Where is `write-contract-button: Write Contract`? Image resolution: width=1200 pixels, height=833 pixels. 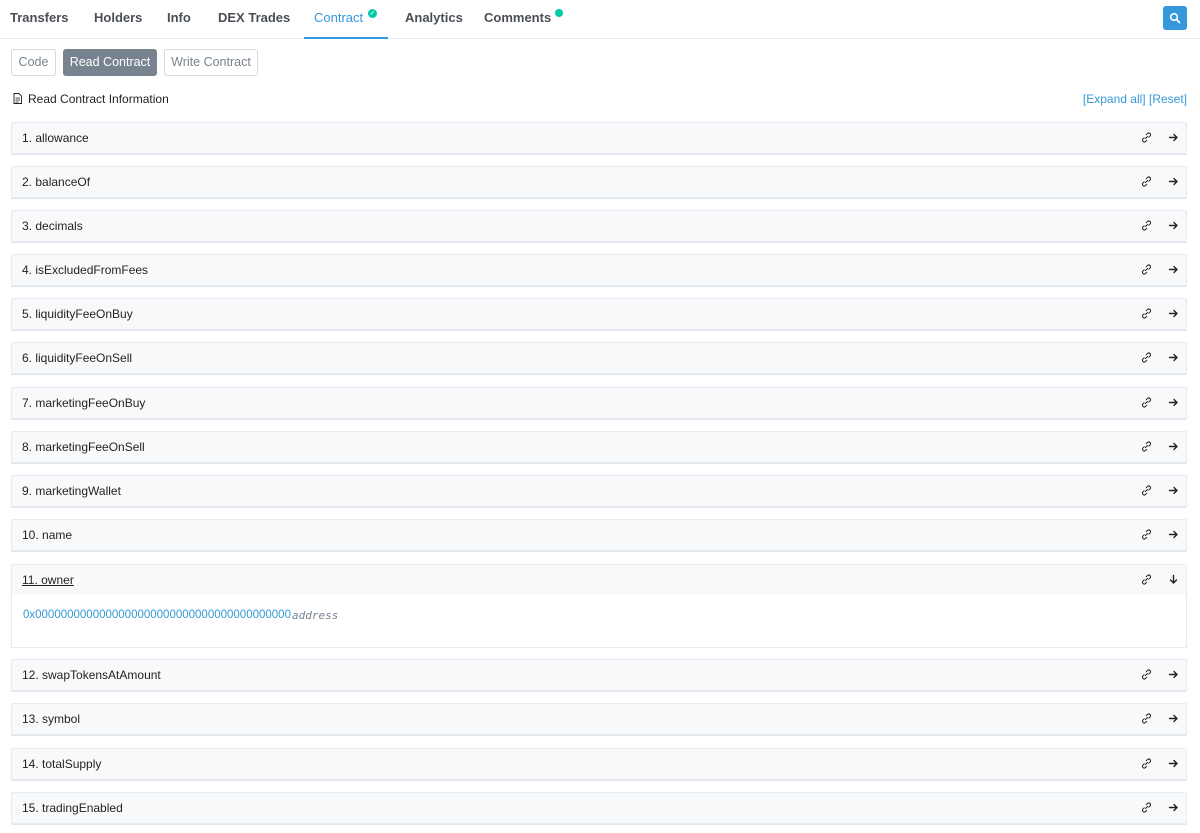
write-contract-button: Write Contract is located at coordinates (211, 62).